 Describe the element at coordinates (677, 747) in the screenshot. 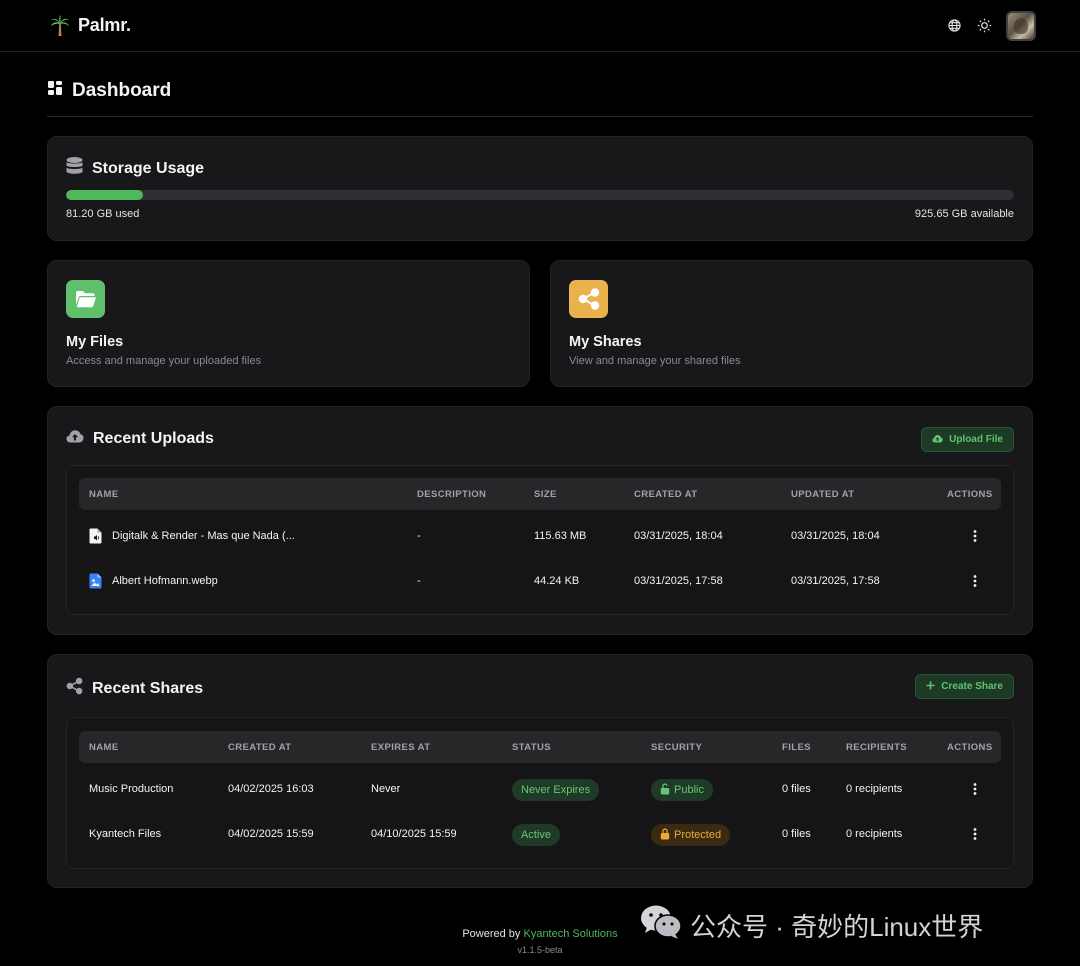

I see `col-security: SECURITY` at that location.